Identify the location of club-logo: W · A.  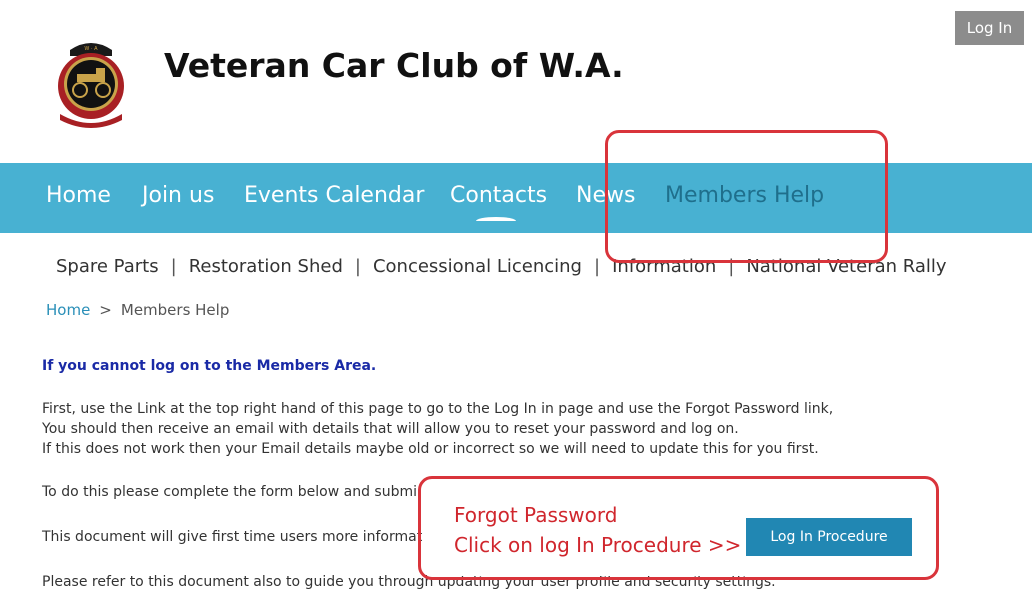
(91, 84).